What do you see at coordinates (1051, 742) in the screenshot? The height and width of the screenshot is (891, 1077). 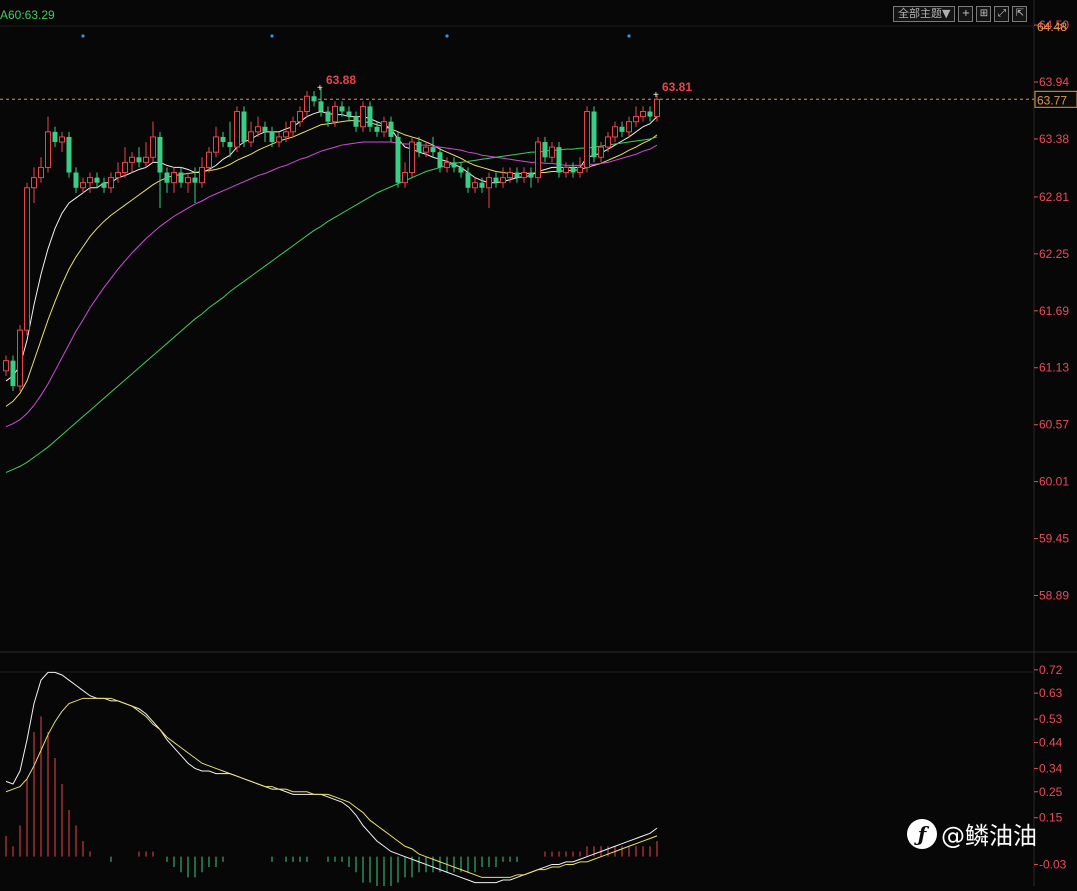 I see `macd-tick-label: 0.44` at bounding box center [1051, 742].